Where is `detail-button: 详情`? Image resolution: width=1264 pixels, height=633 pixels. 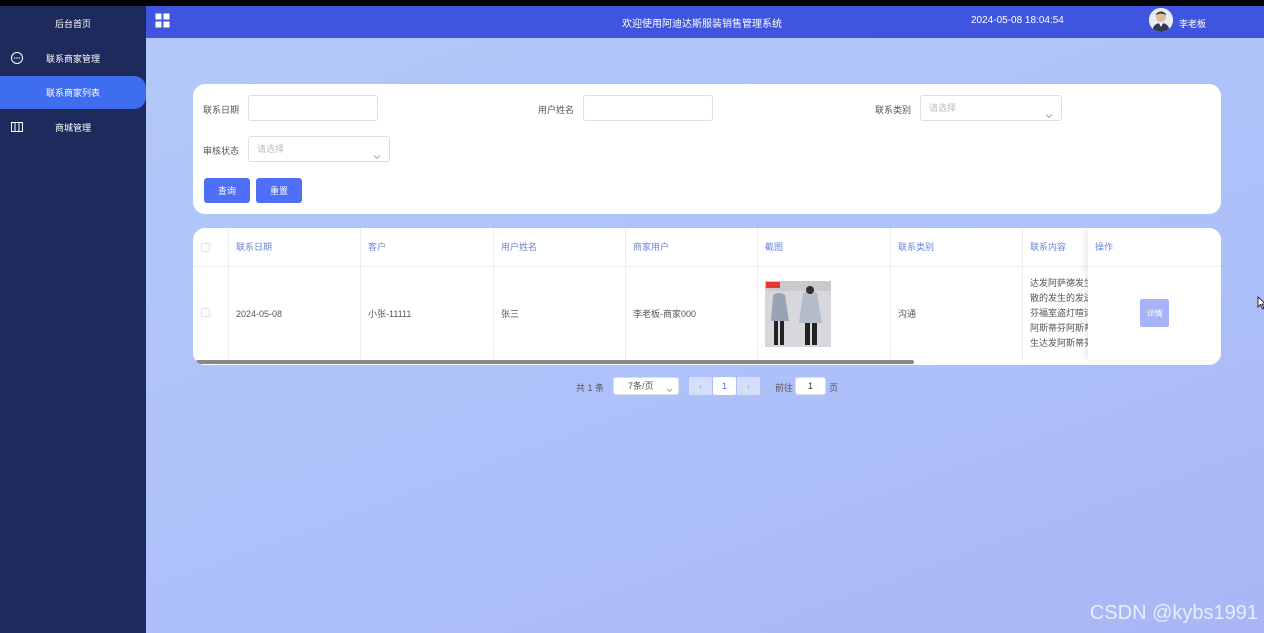 detail-button: 详情 is located at coordinates (1154, 313).